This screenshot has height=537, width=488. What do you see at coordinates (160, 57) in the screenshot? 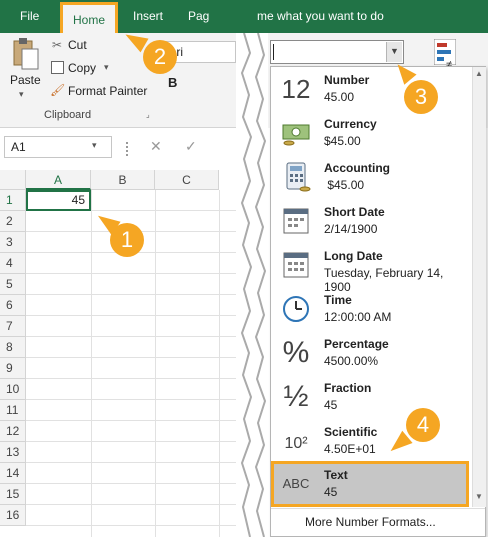
I see `callout-2: 2` at bounding box center [160, 57].